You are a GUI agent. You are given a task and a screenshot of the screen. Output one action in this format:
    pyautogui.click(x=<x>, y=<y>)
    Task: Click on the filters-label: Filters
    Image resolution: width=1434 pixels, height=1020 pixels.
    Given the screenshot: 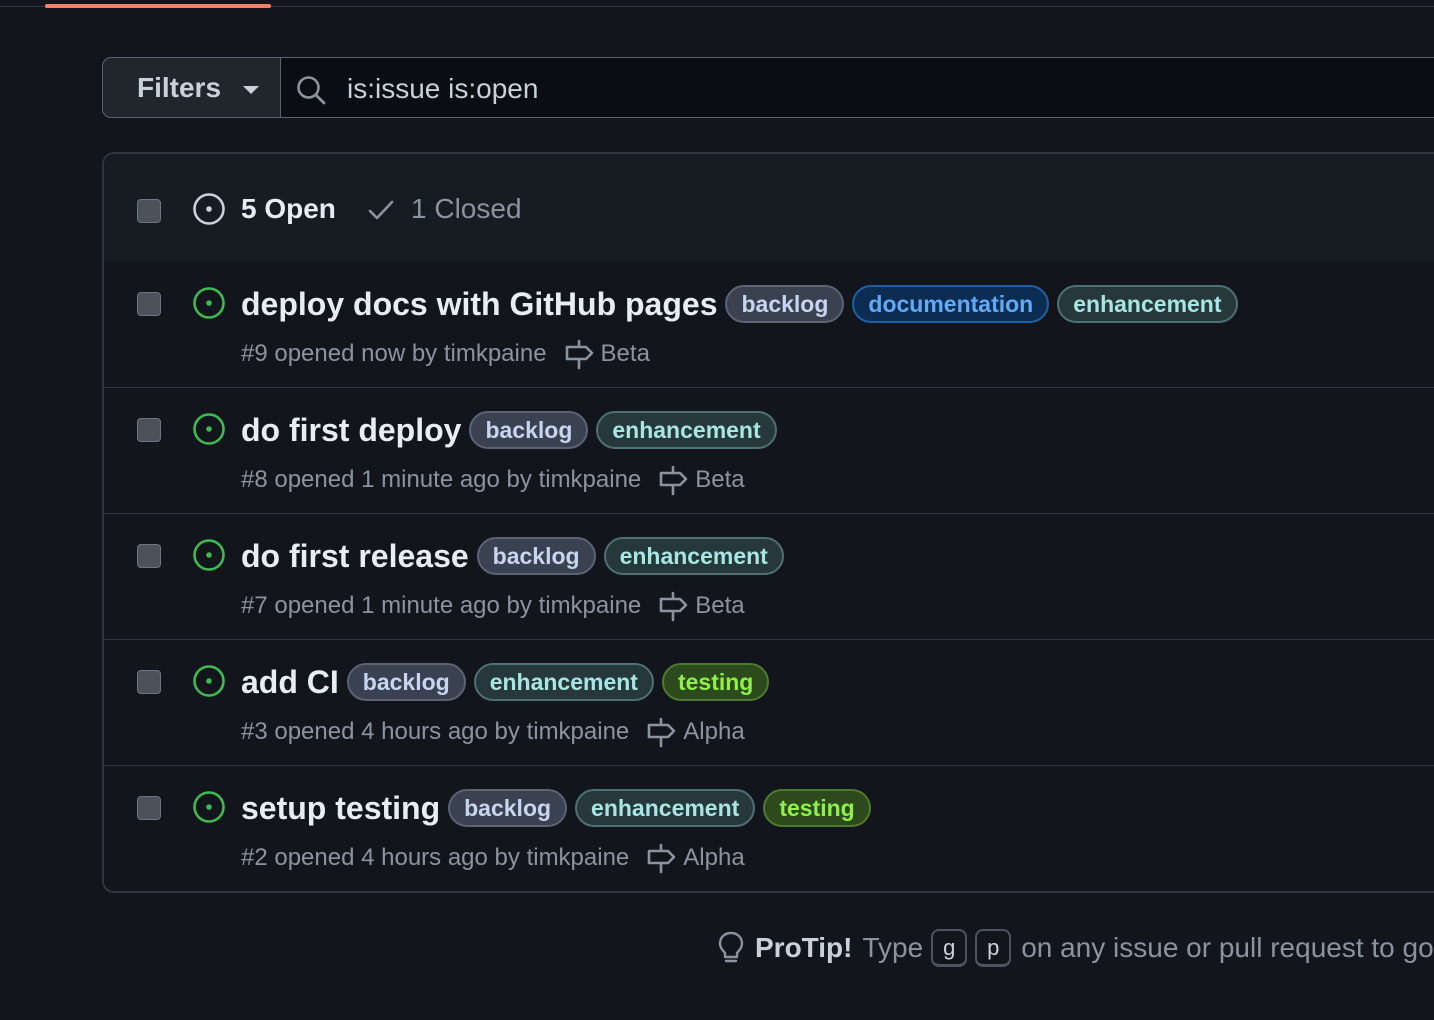 What is the action you would take?
    pyautogui.click(x=179, y=87)
    